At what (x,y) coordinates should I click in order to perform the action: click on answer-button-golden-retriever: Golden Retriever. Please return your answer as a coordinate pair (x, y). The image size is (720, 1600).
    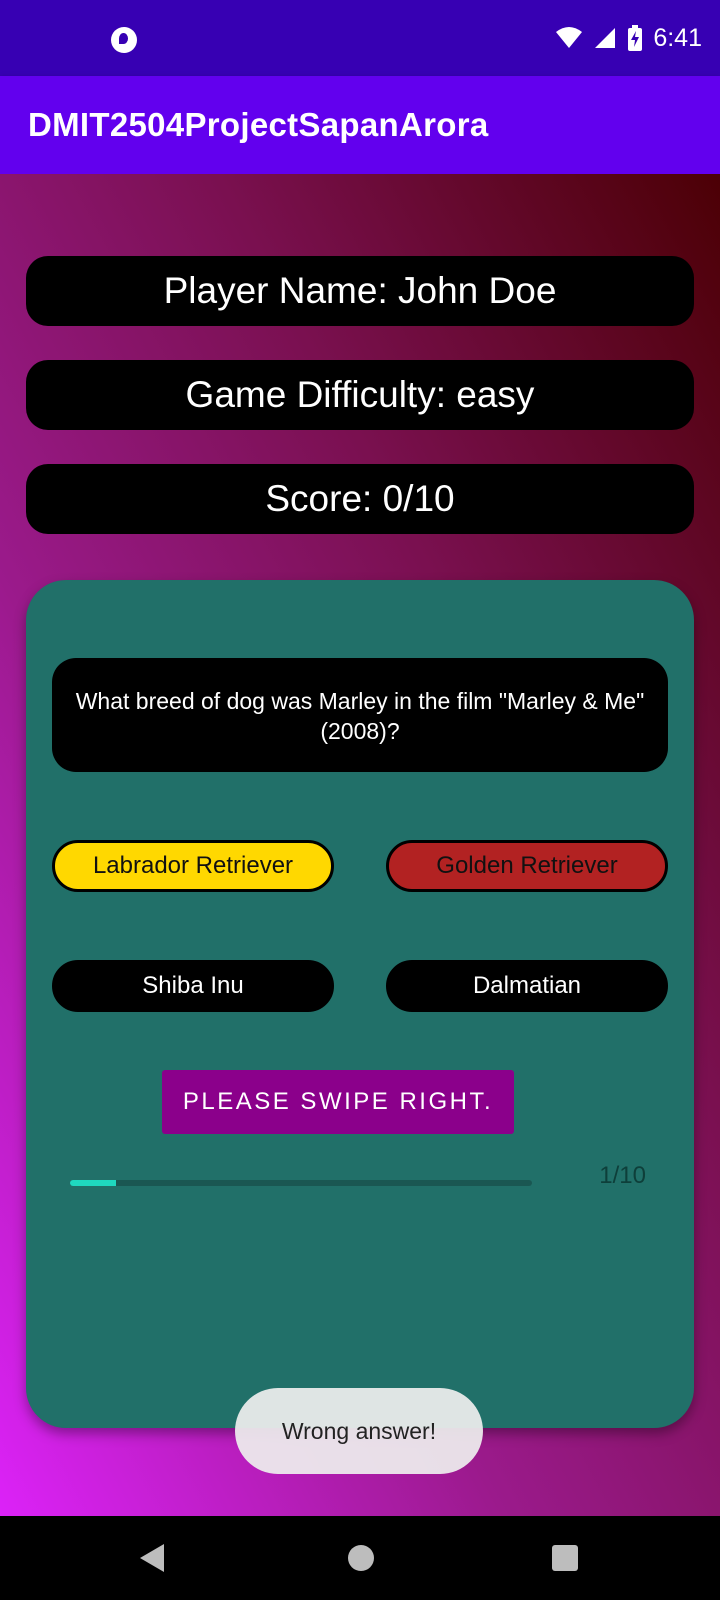
    Looking at the image, I should click on (527, 866).